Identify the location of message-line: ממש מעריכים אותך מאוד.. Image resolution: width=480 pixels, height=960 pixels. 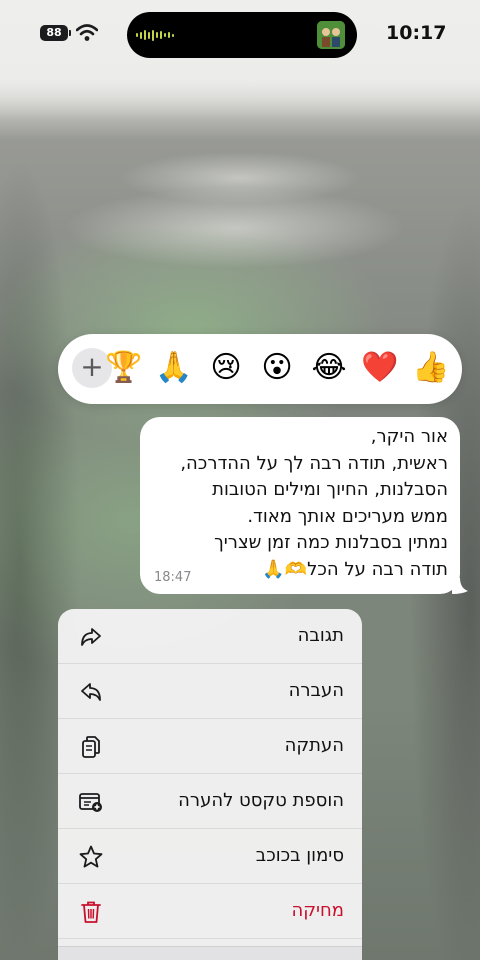
(347, 516).